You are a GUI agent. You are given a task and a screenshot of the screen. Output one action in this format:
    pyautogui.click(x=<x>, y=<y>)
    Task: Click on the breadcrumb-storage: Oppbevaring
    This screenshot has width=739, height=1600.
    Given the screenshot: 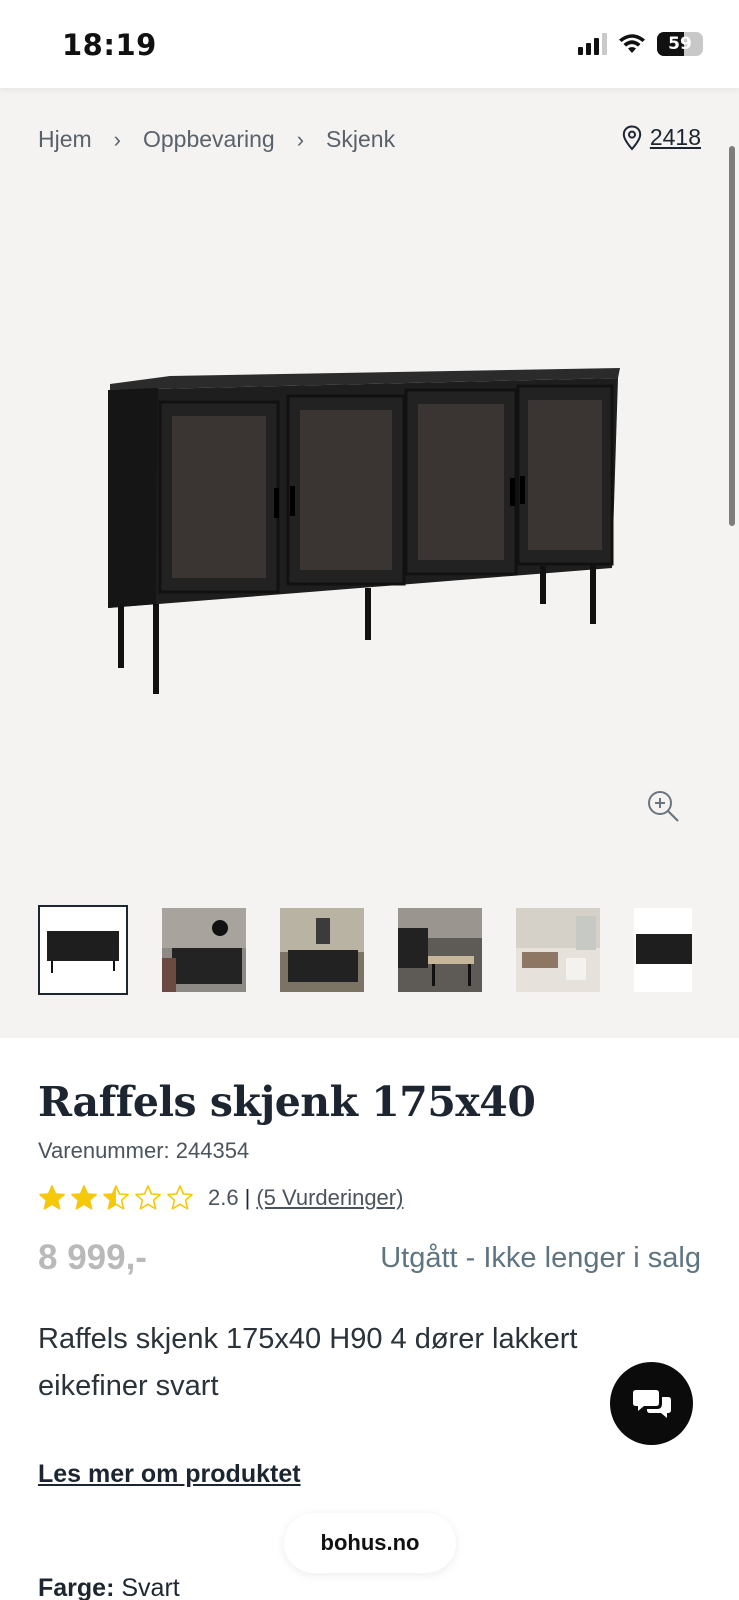 What is the action you would take?
    pyautogui.click(x=209, y=139)
    